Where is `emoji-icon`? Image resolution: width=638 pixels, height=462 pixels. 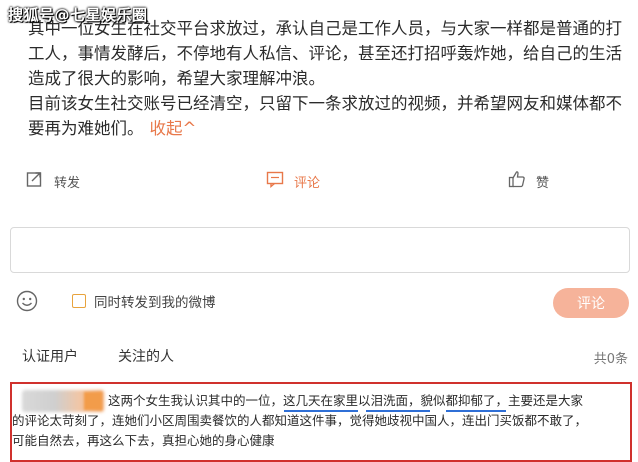
emoji-icon is located at coordinates (27, 301).